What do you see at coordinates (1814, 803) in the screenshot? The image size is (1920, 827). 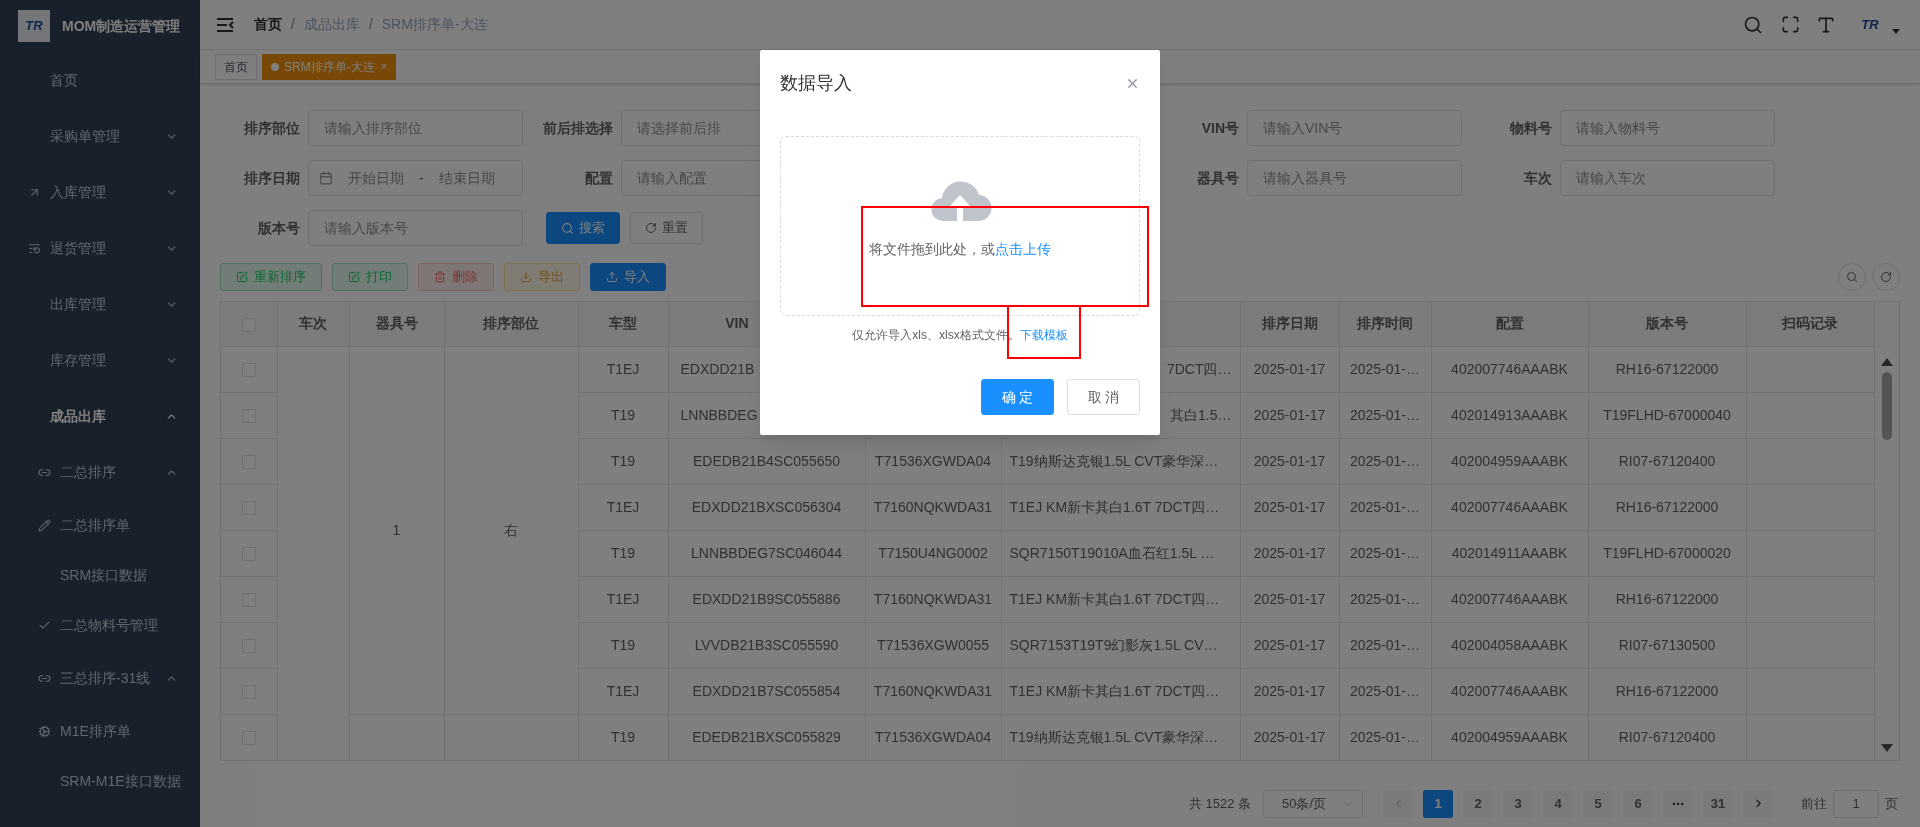 I see `goto-label: 前往` at bounding box center [1814, 803].